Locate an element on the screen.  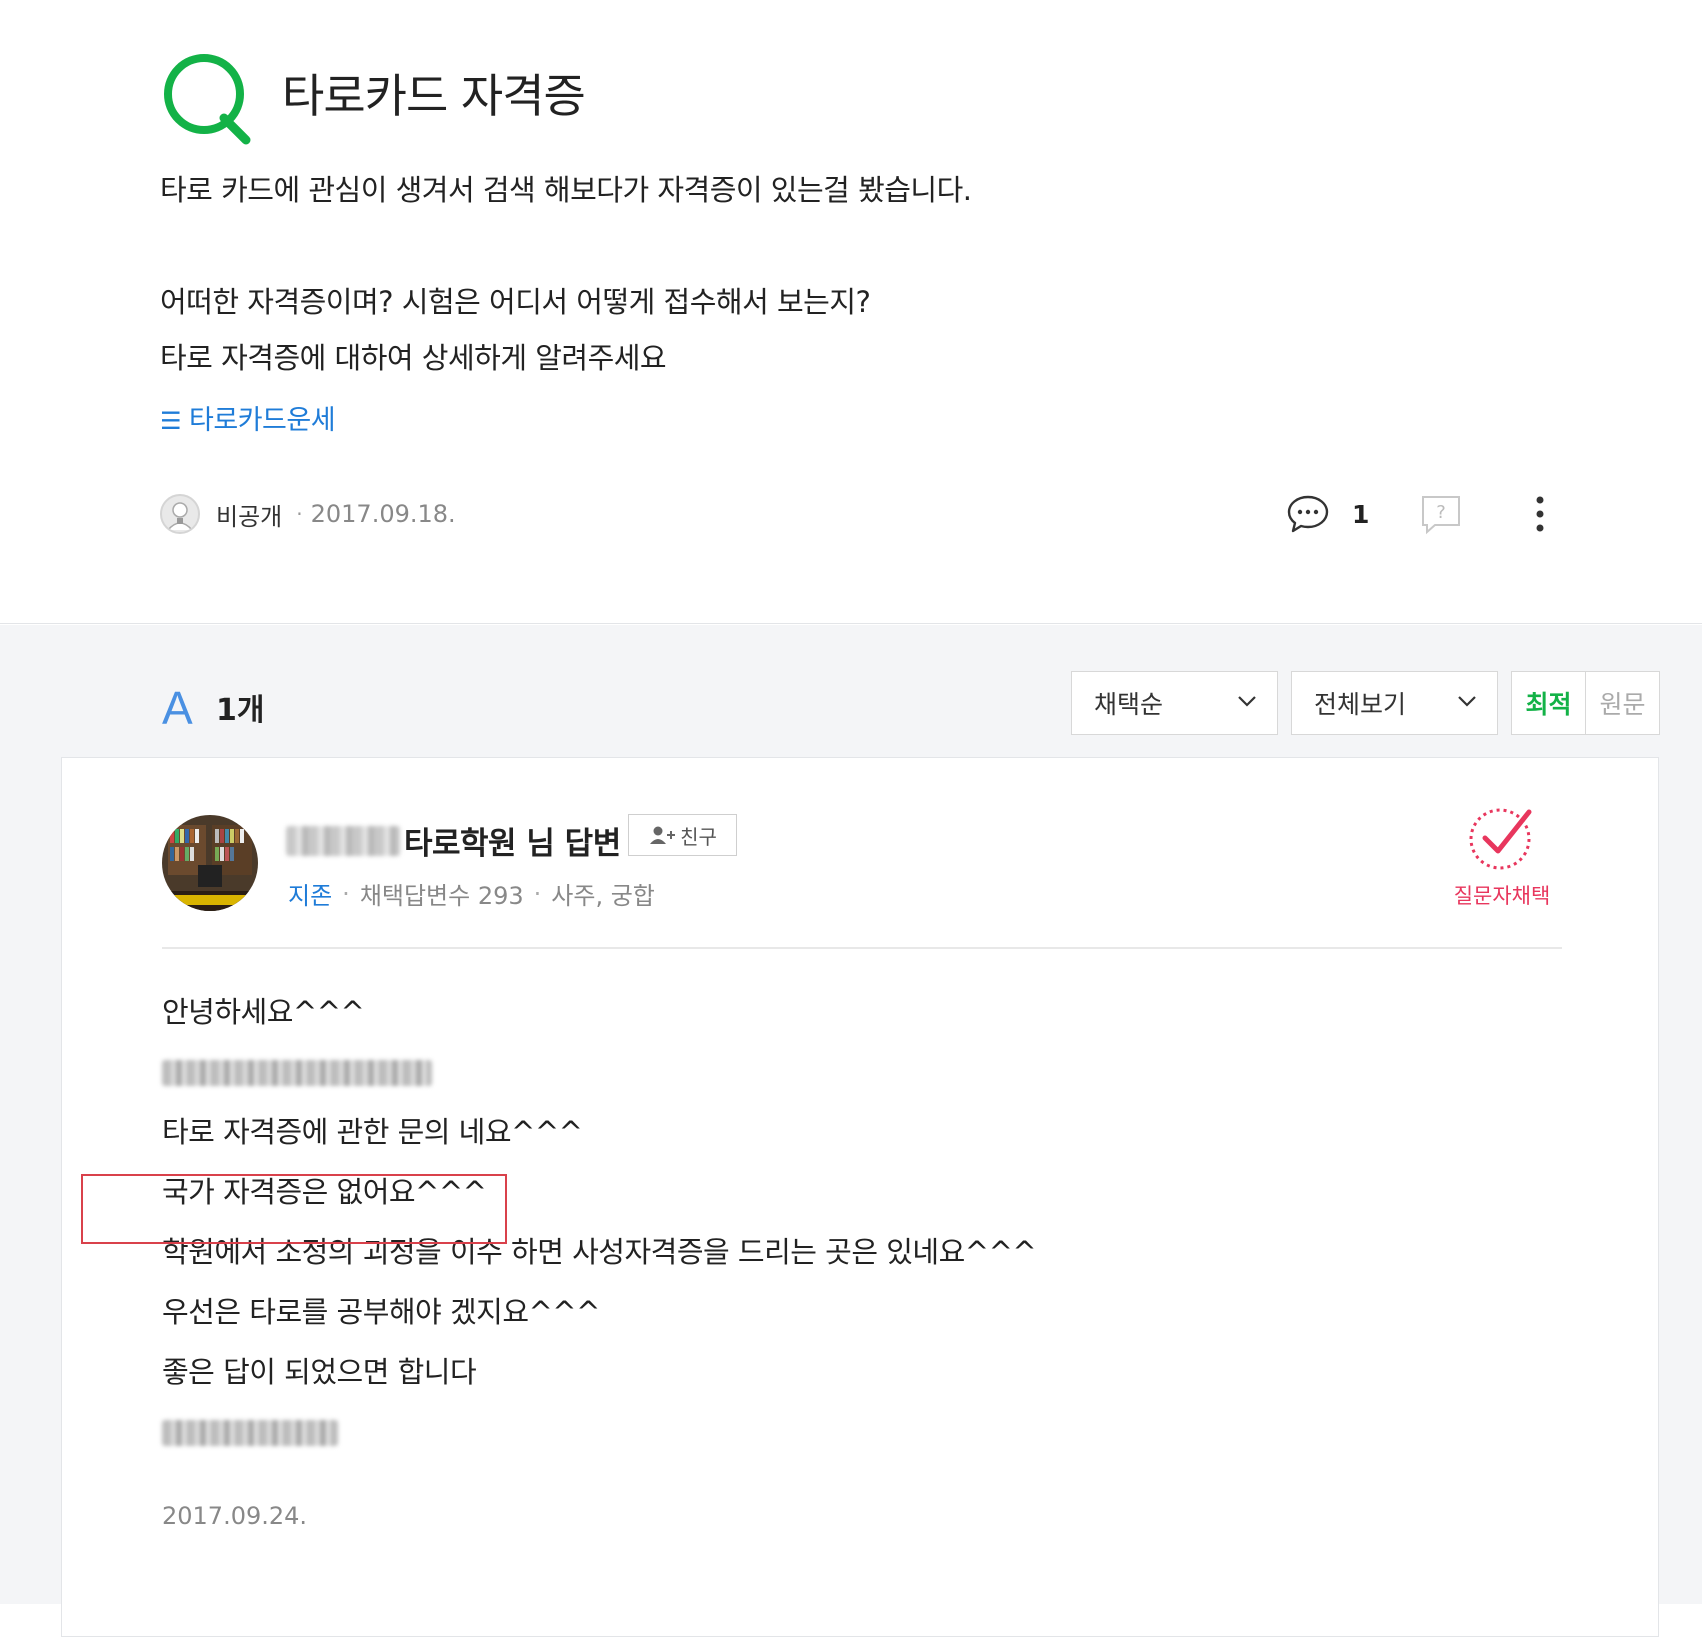
sort-select: 채택순 is located at coordinates (1174, 703).